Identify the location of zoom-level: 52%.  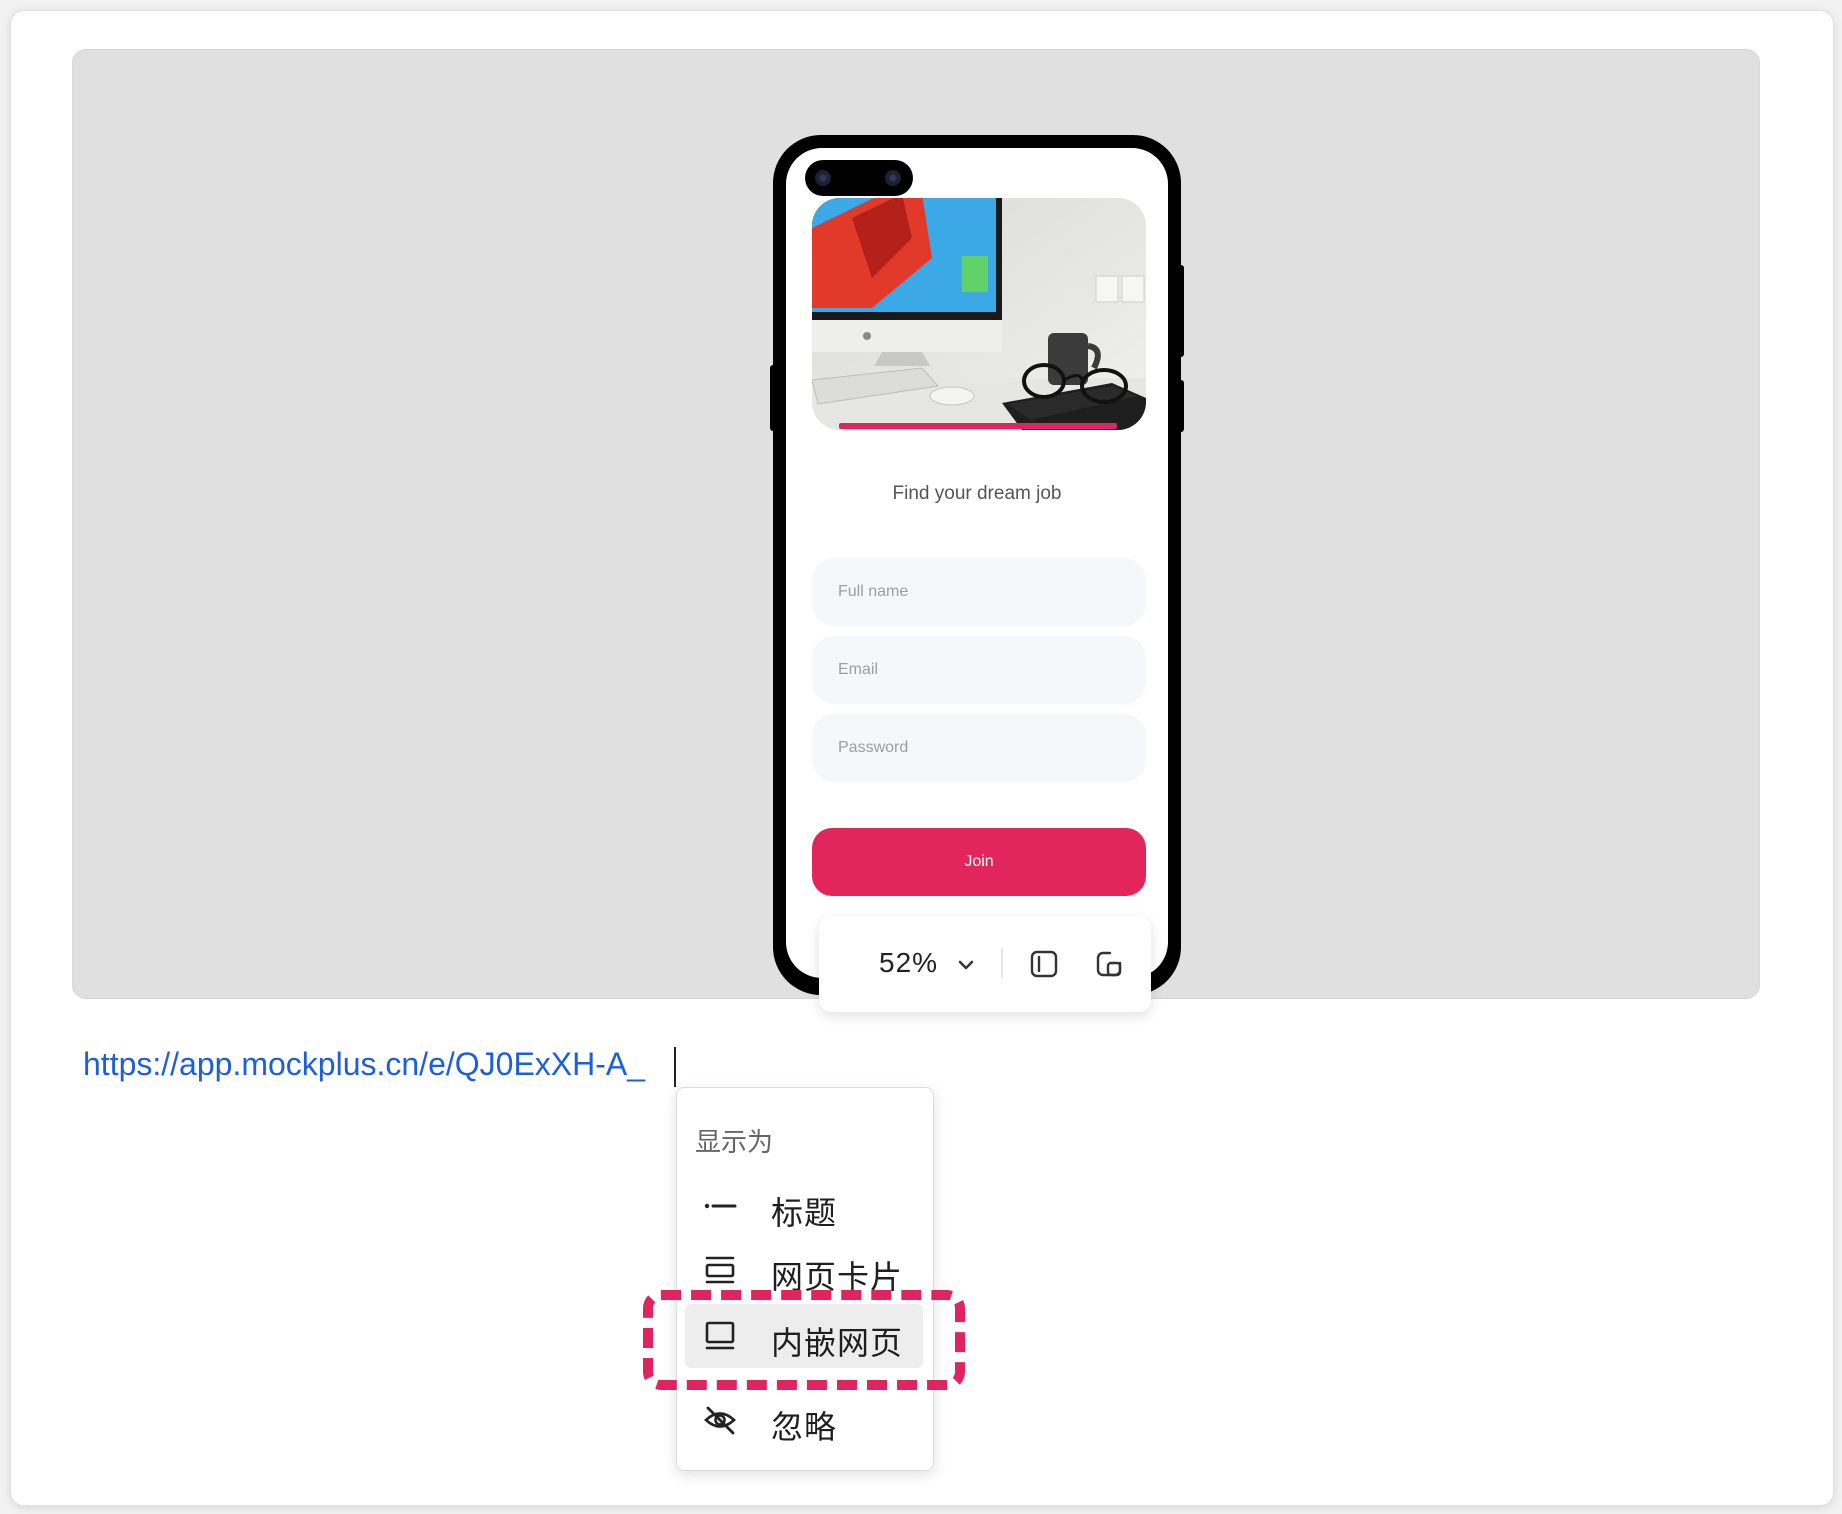
(908, 963).